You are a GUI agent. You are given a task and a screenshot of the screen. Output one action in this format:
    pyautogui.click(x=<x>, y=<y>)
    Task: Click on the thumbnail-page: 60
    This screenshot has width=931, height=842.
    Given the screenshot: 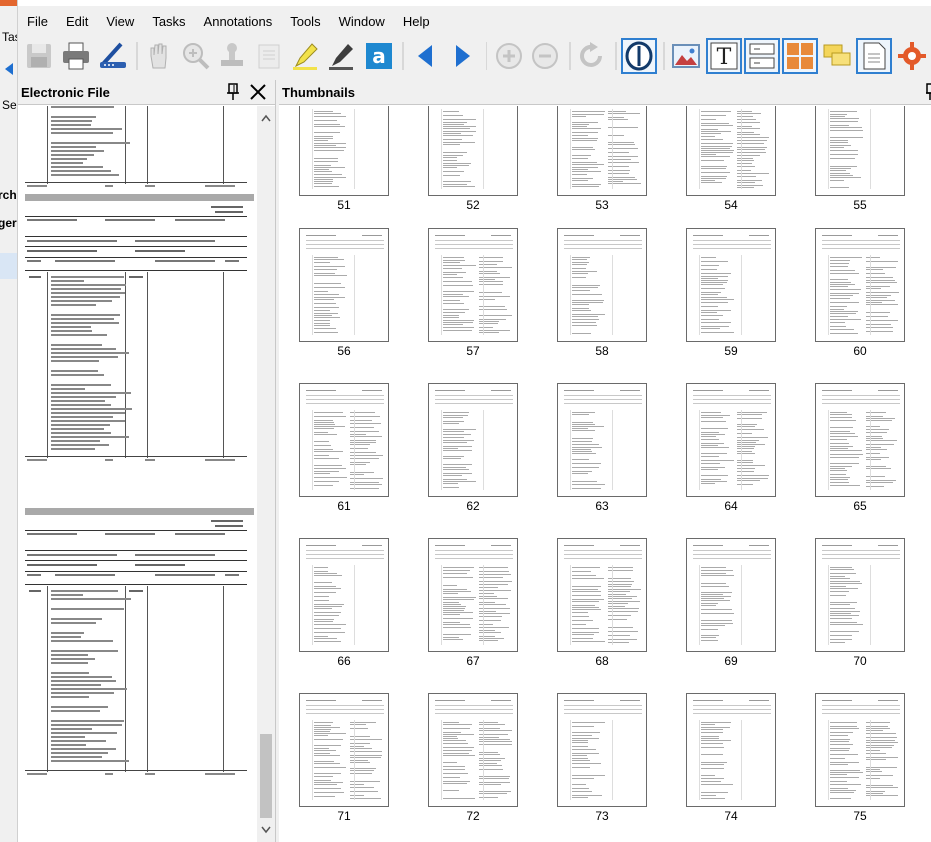 What is the action you would take?
    pyautogui.click(x=861, y=298)
    